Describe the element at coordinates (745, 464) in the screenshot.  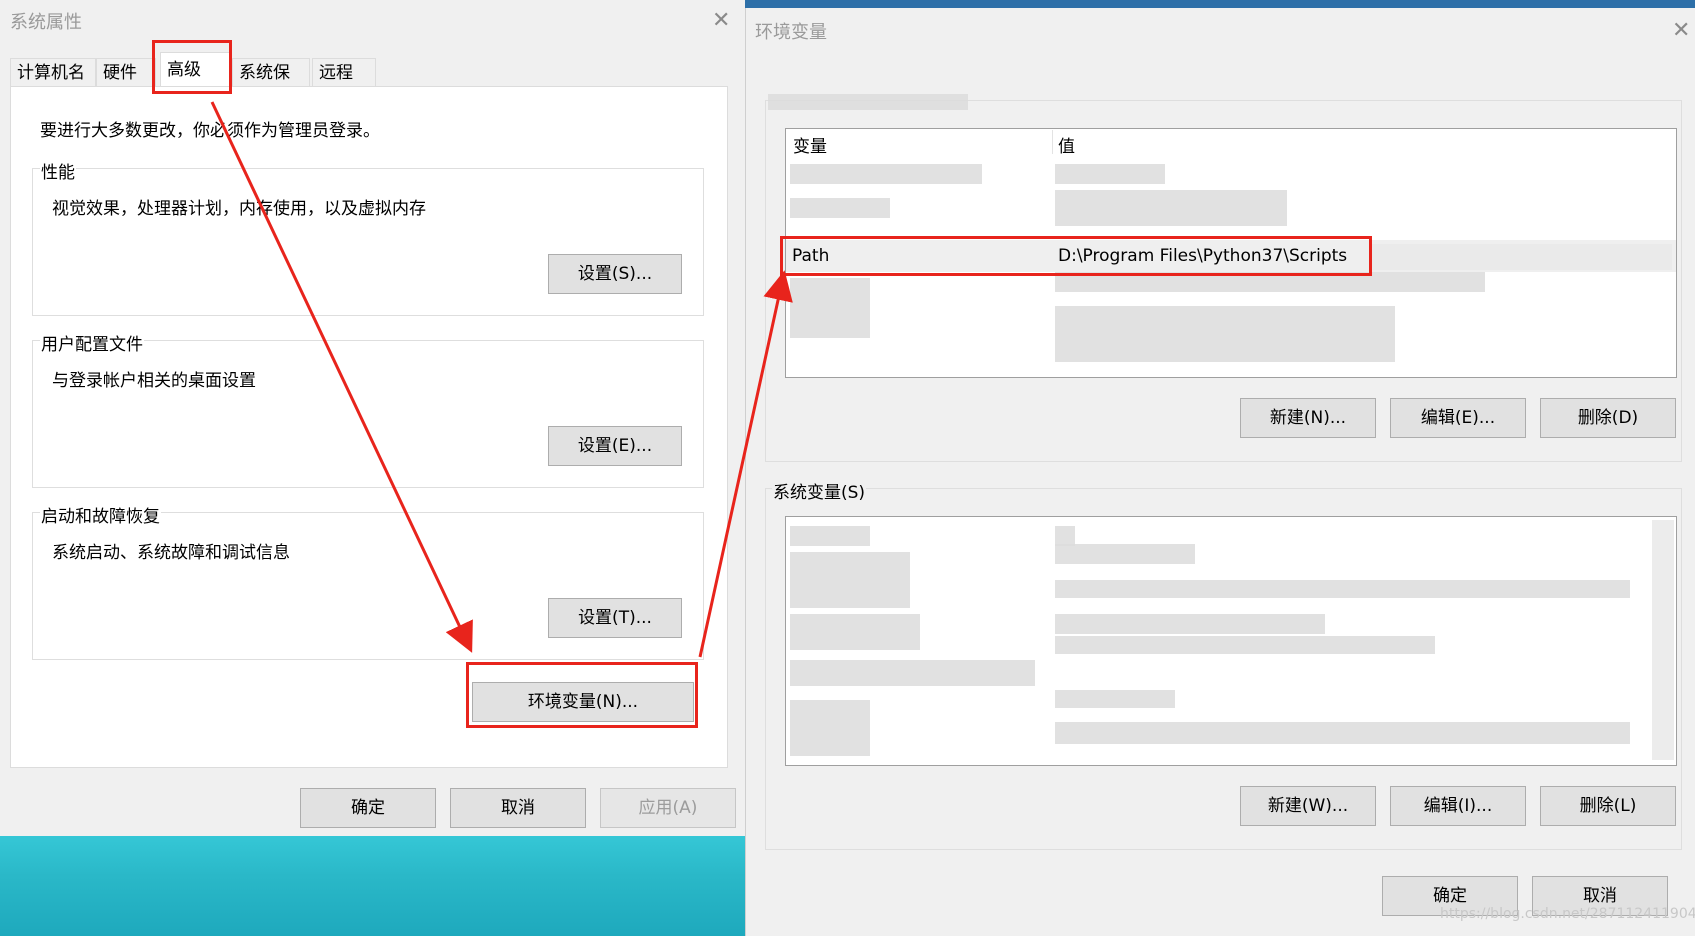
I see `arrow-button-to-path` at that location.